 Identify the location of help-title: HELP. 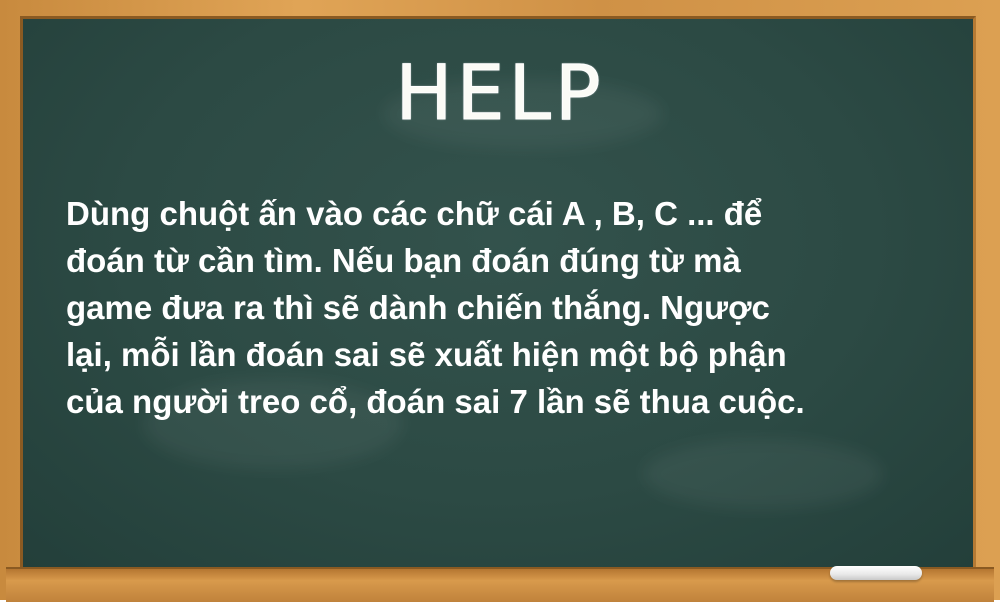
(500, 93).